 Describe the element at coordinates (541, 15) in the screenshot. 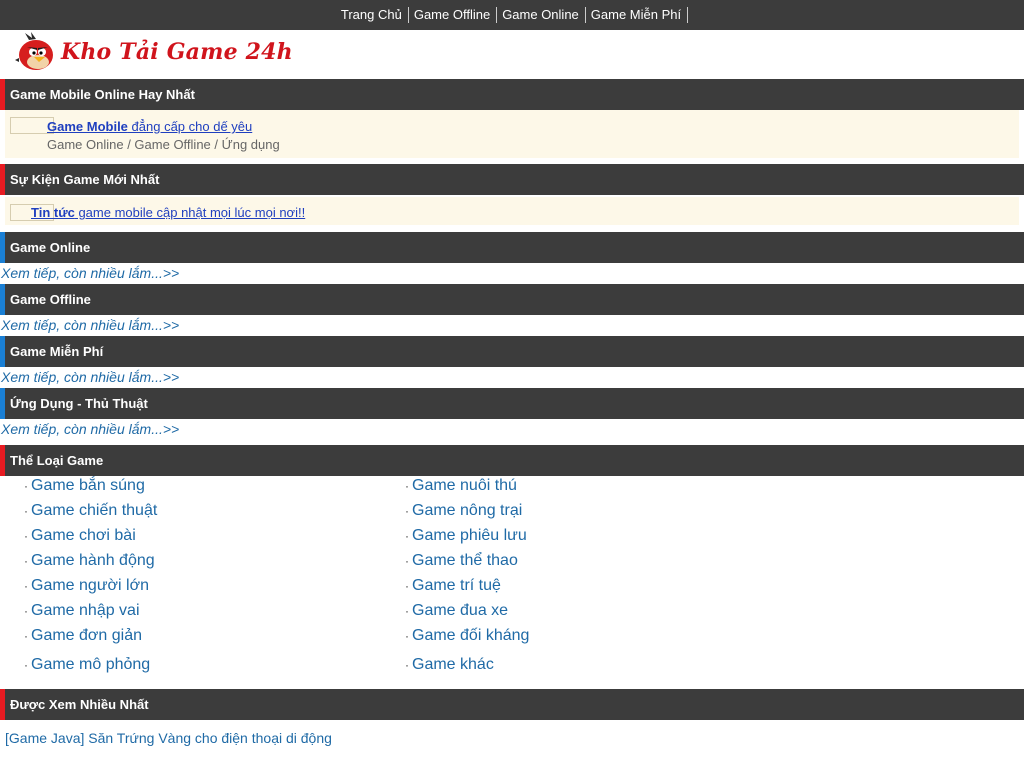

I see `nav-item-game-online: Game Online` at that location.